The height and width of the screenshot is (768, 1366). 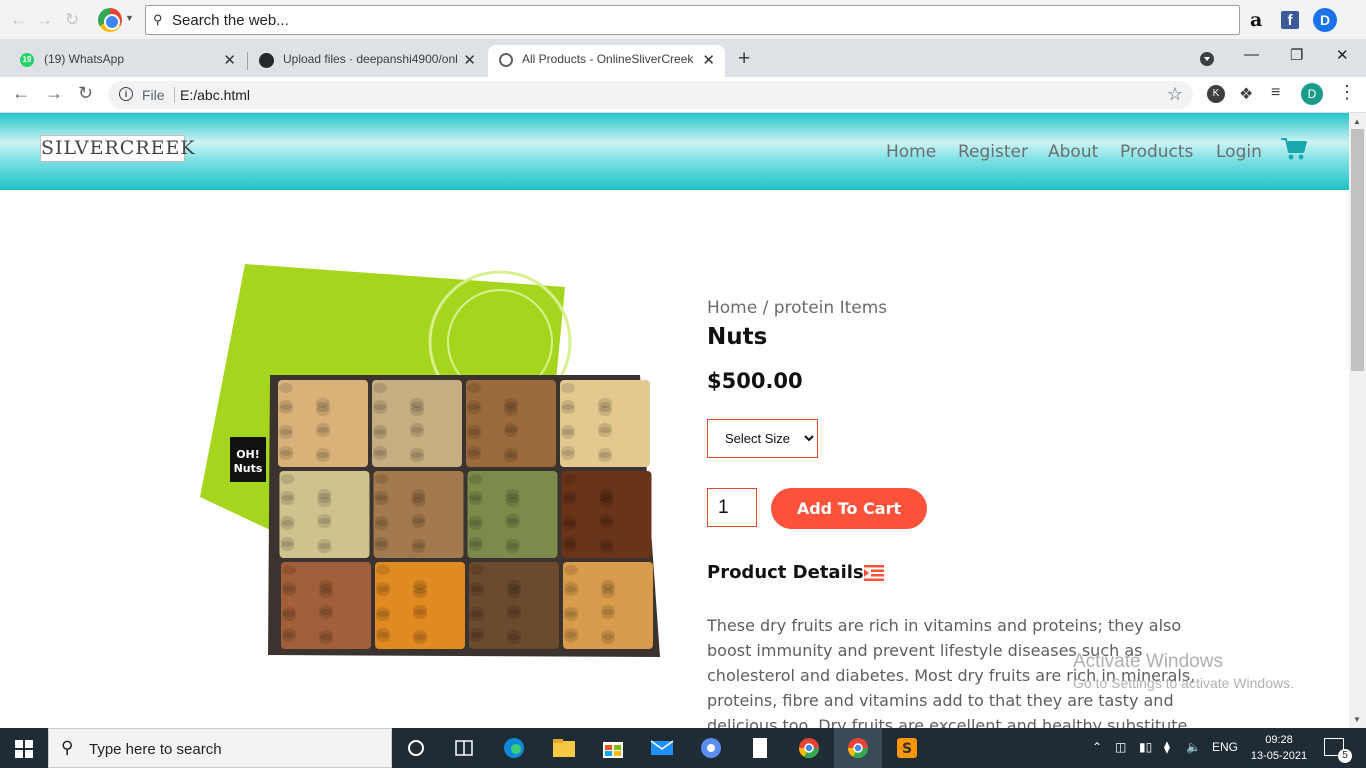 What do you see at coordinates (1294, 149) in the screenshot?
I see `shopping-cart-icon` at bounding box center [1294, 149].